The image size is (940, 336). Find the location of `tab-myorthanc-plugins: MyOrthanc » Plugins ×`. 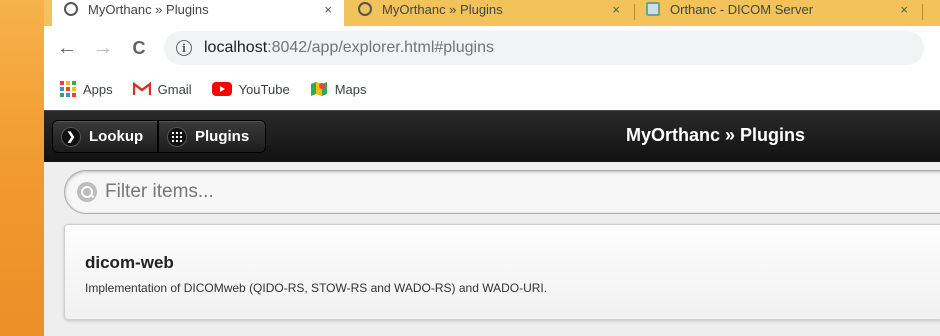

tab-myorthanc-plugins: MyOrthanc » Plugins × is located at coordinates (489, 13).